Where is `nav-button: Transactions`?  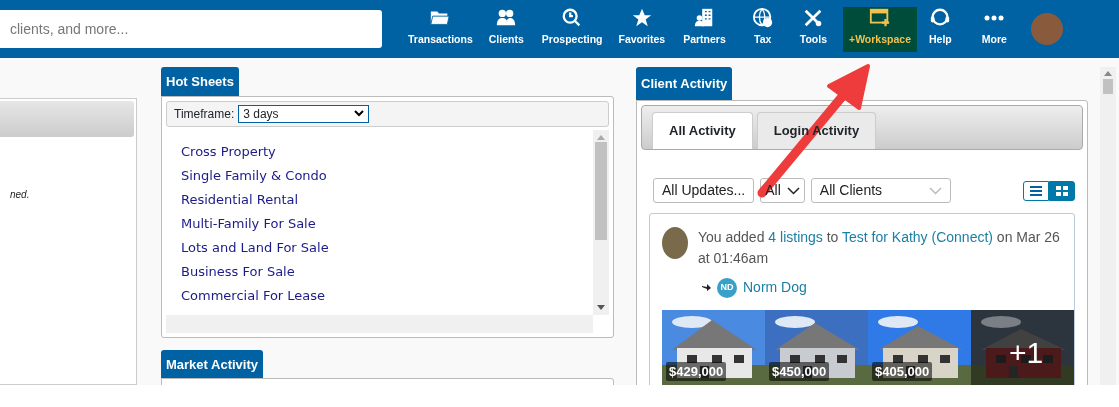 nav-button: Transactions is located at coordinates (440, 29).